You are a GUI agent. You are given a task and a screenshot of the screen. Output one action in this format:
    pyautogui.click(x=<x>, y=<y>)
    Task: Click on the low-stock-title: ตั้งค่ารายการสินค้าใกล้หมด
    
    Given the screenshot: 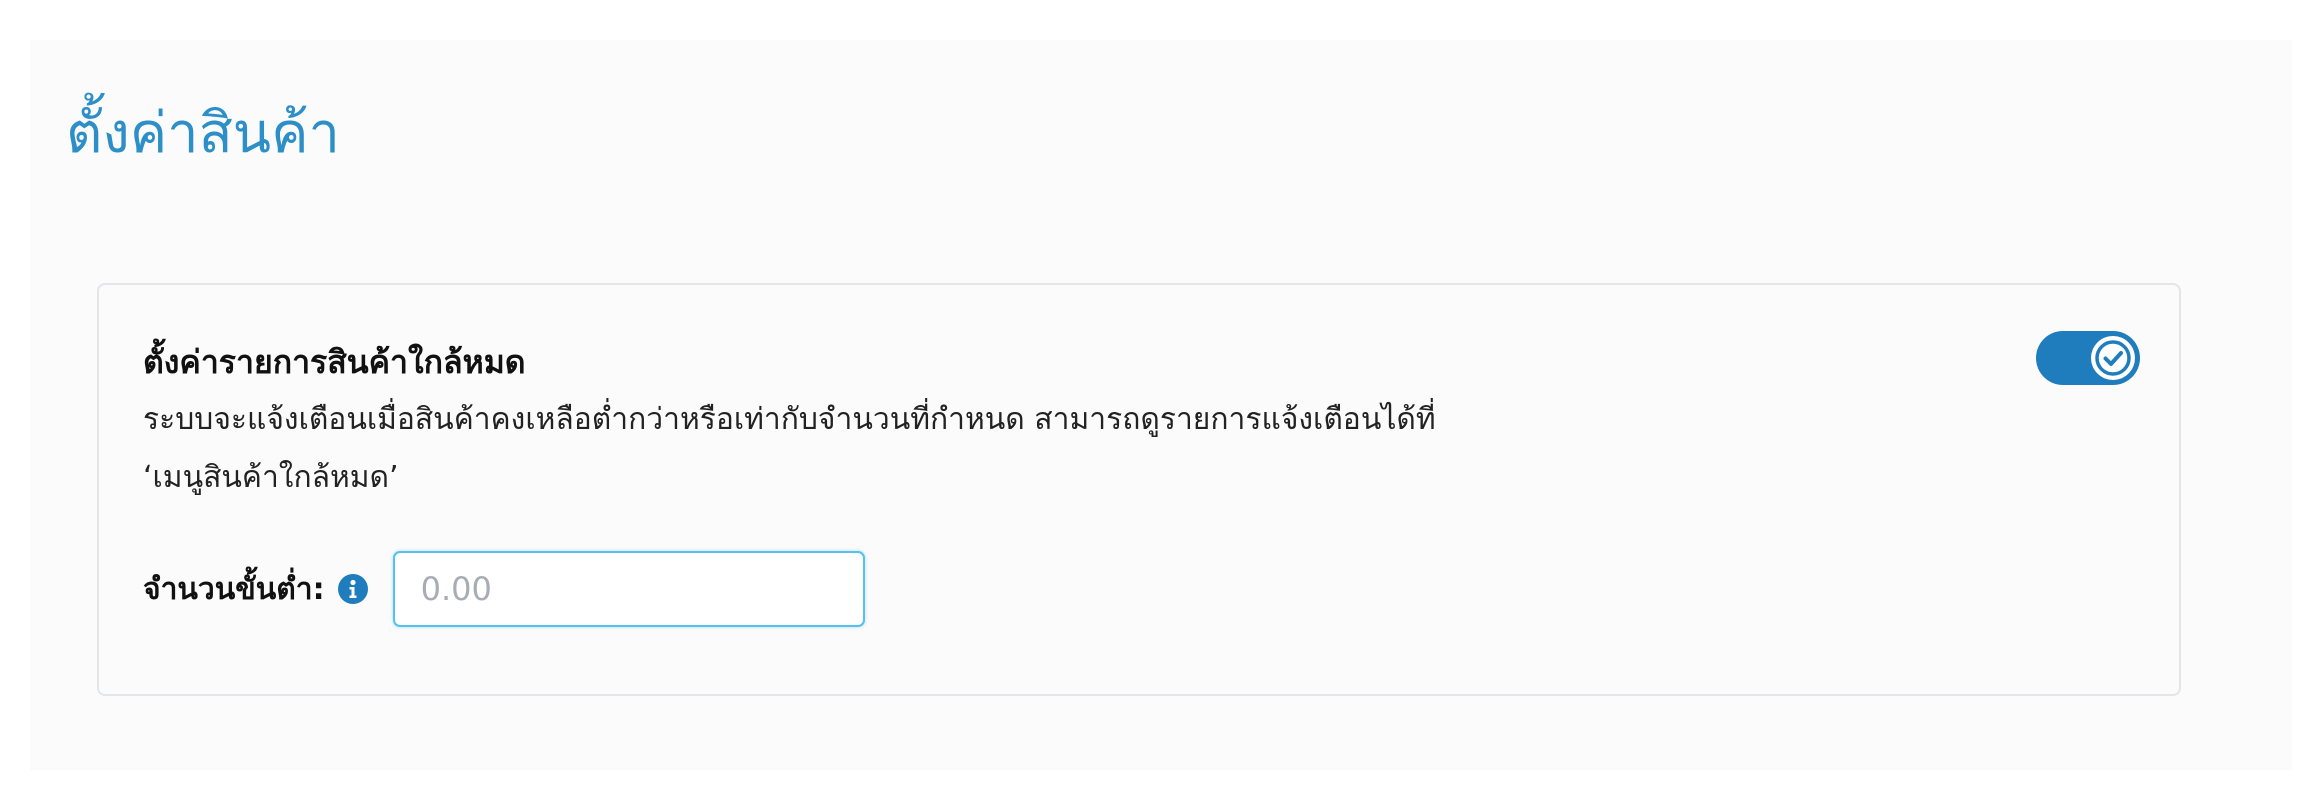 What is the action you would take?
    pyautogui.click(x=334, y=362)
    